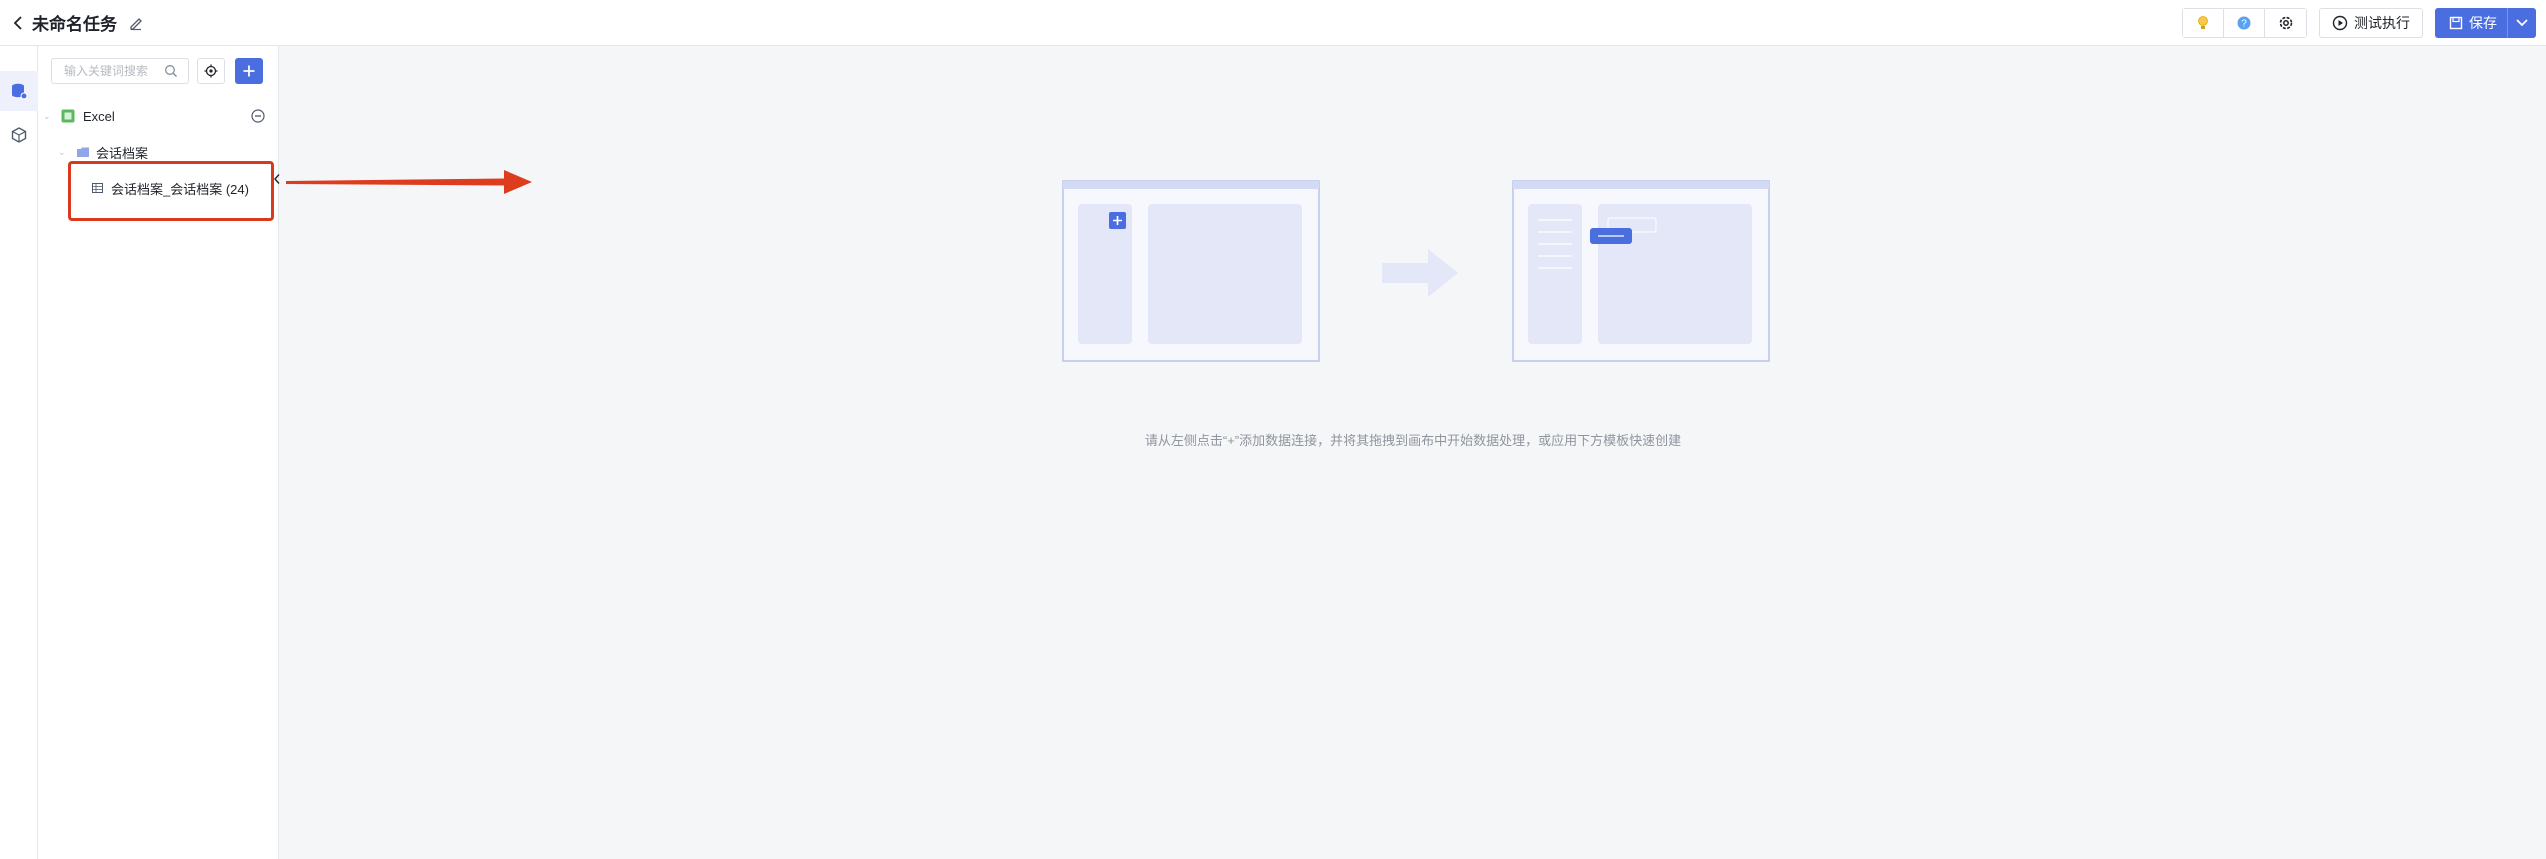  I want to click on tree-node-excel: ⌄ Excel, so click(158, 116).